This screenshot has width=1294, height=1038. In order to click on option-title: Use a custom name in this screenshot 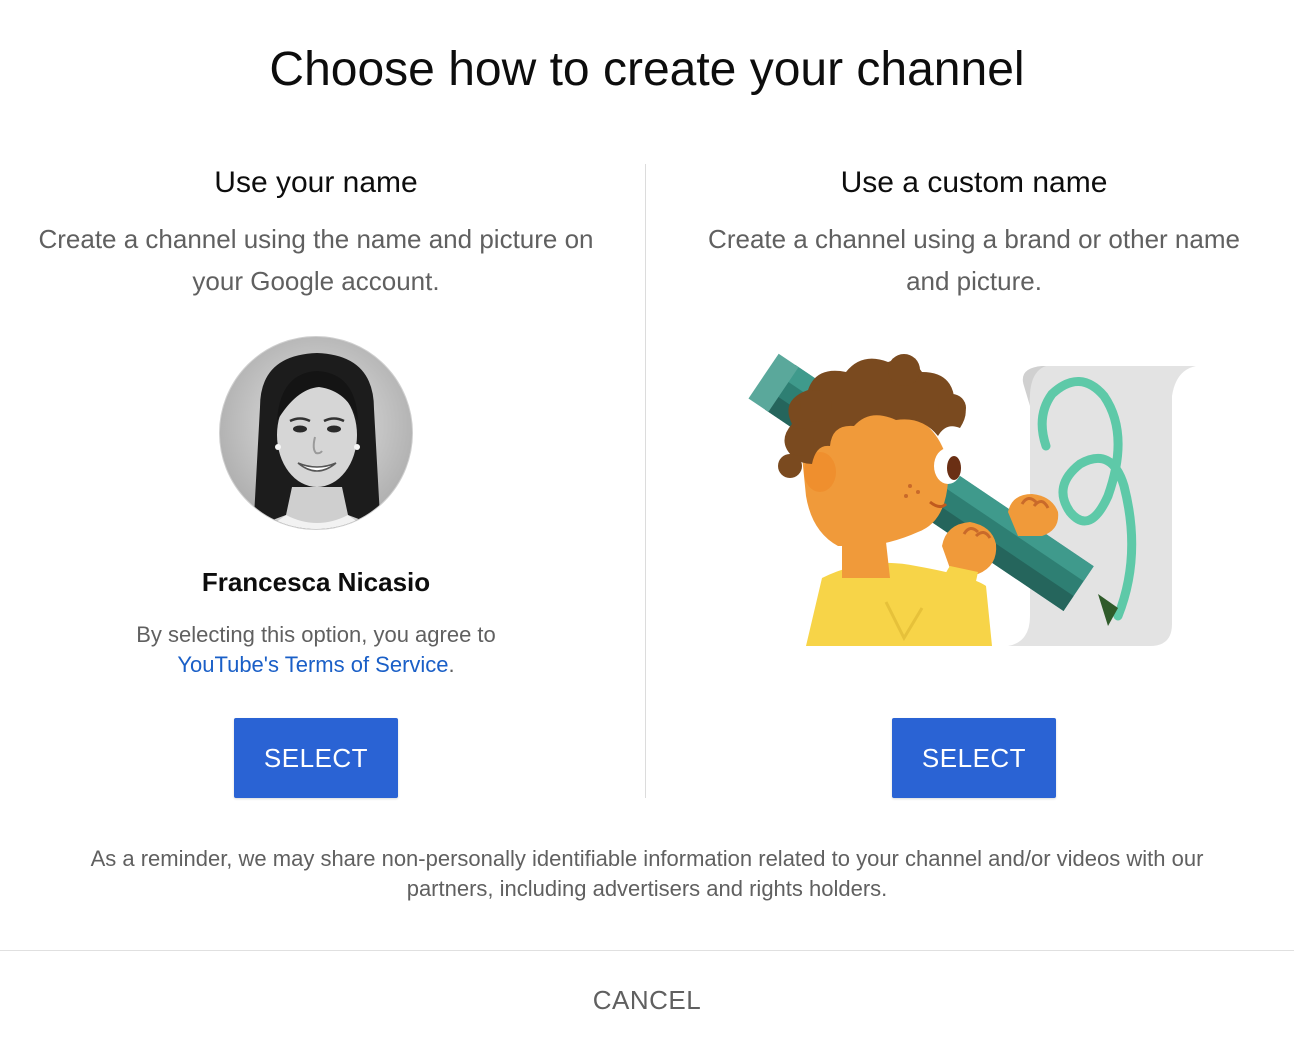, I will do `click(974, 182)`.